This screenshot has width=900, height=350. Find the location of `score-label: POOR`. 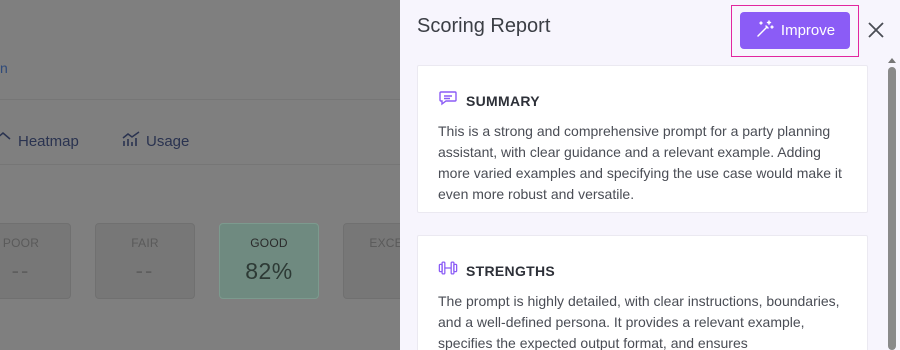

score-label: POOR is located at coordinates (21, 243).